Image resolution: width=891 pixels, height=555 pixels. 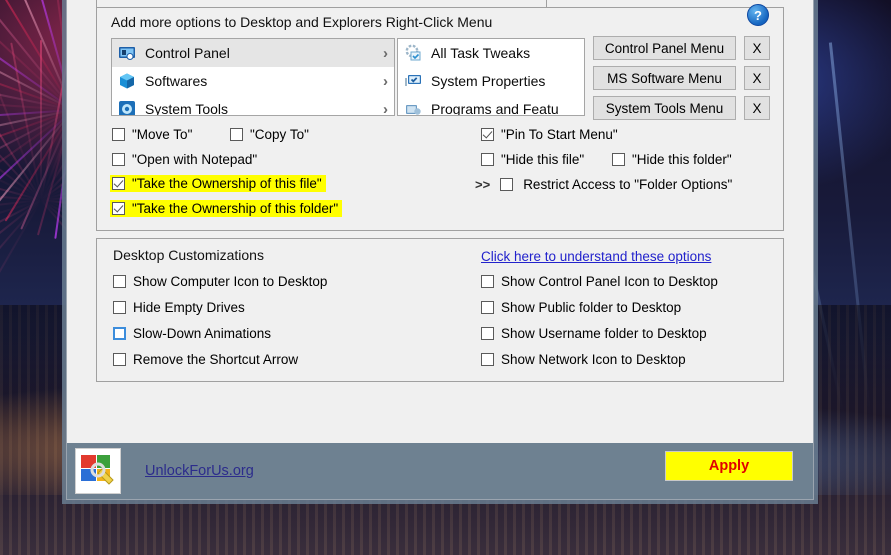 What do you see at coordinates (127, 107) in the screenshot?
I see `system-tools-gear-icon` at bounding box center [127, 107].